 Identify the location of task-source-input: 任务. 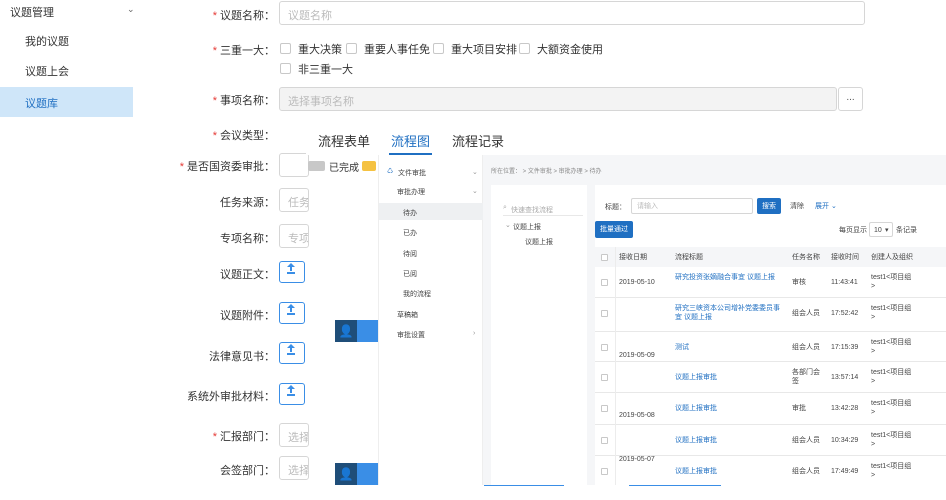
(294, 200).